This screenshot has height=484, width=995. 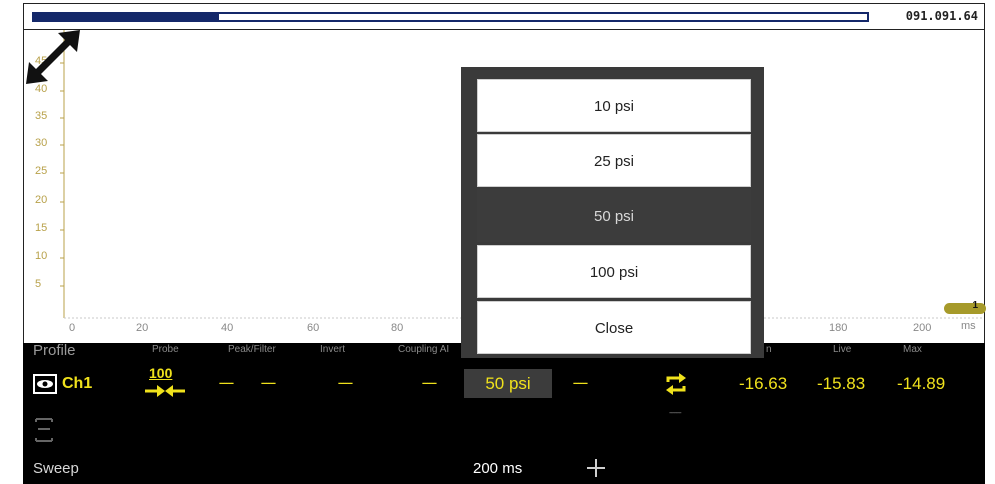 What do you see at coordinates (965, 307) in the screenshot?
I see `trace-marker-badge: 1` at bounding box center [965, 307].